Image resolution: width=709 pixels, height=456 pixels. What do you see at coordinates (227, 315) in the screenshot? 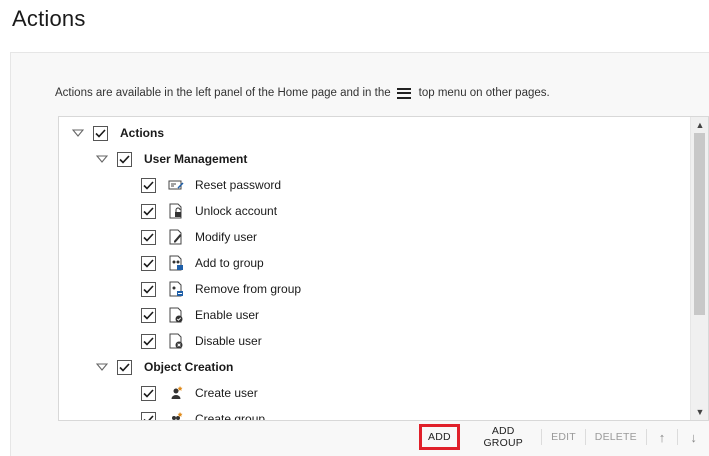
I see `tree-item-label: Enable user` at bounding box center [227, 315].